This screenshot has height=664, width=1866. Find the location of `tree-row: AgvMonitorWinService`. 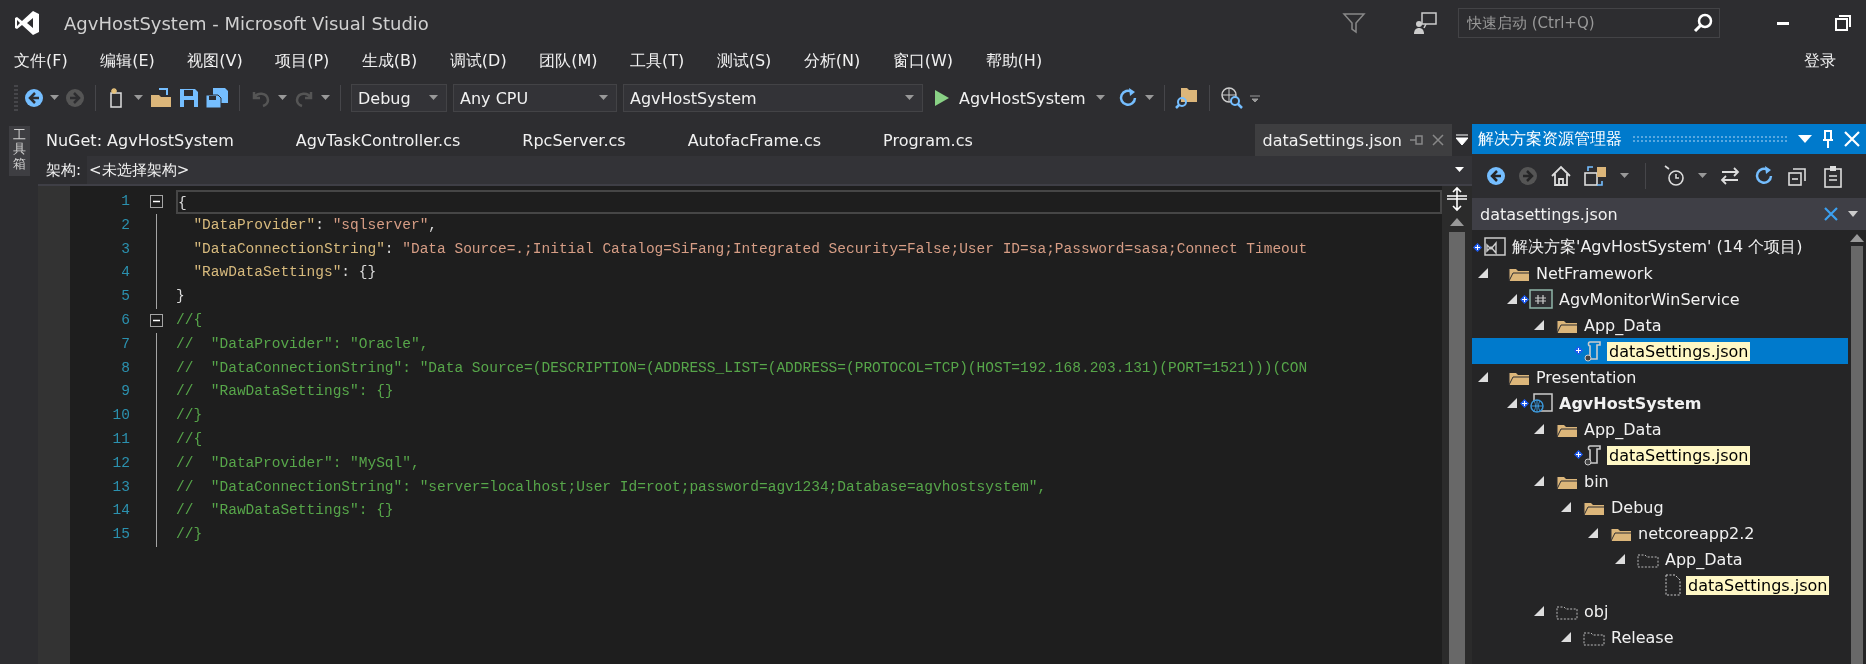

tree-row: AgvMonitorWinService is located at coordinates (1660, 299).